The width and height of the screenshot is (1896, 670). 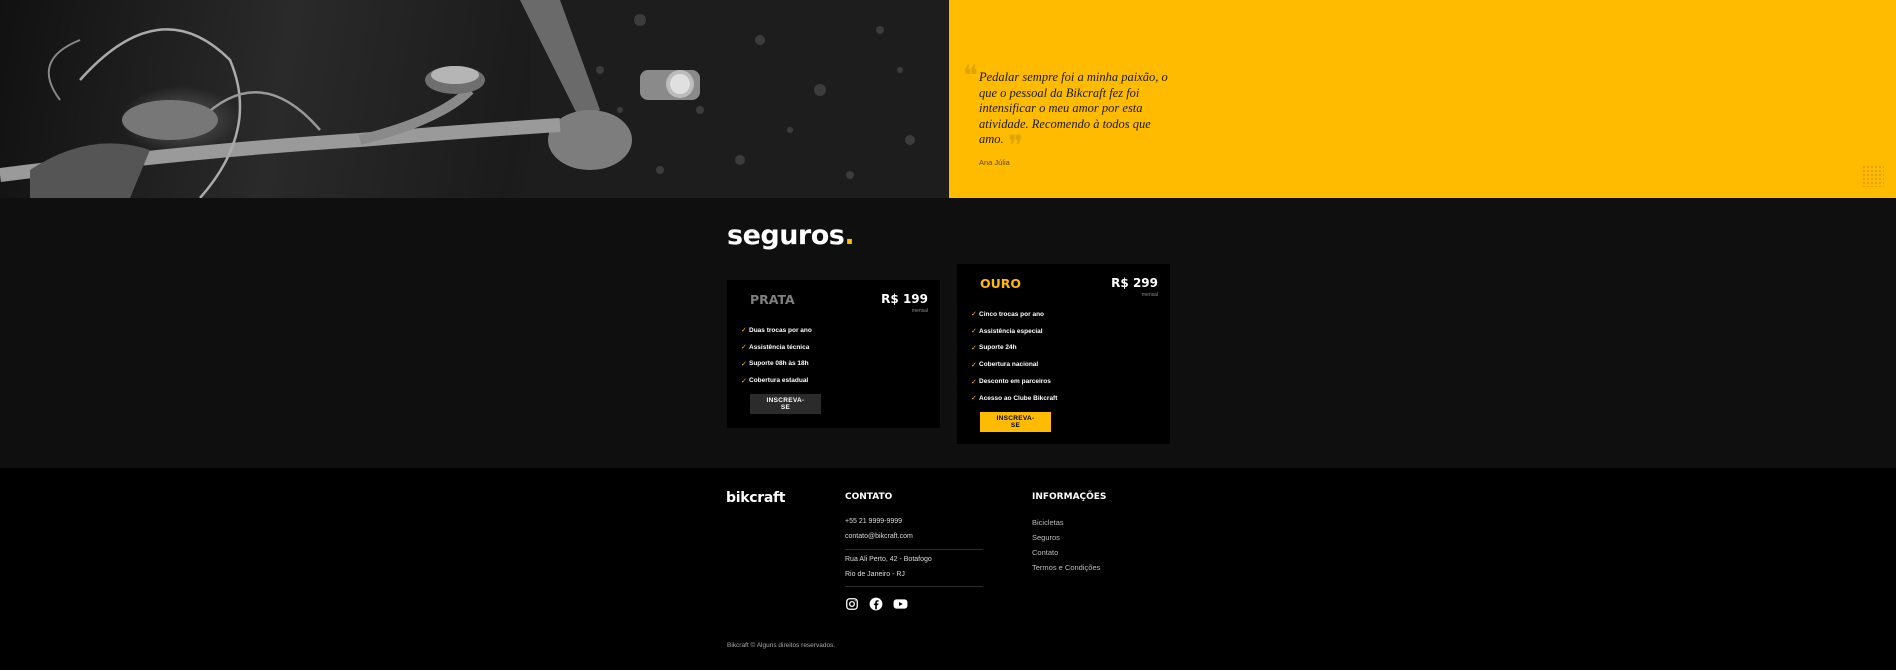 I want to click on feature-text: Cobertura nacional, so click(x=1009, y=365).